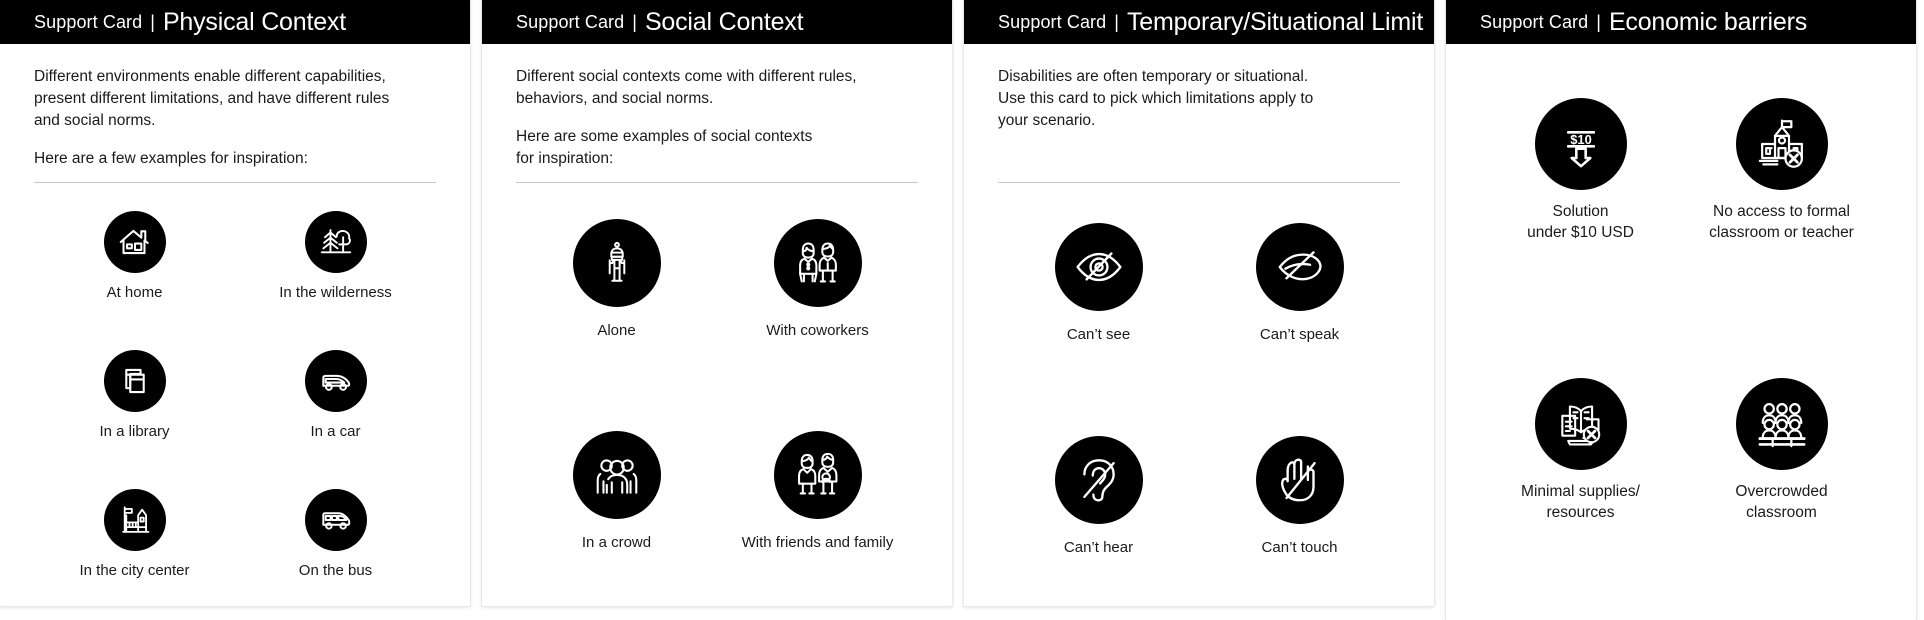 The width and height of the screenshot is (1924, 620). I want to click on list-item: In the city center, so click(134, 543).